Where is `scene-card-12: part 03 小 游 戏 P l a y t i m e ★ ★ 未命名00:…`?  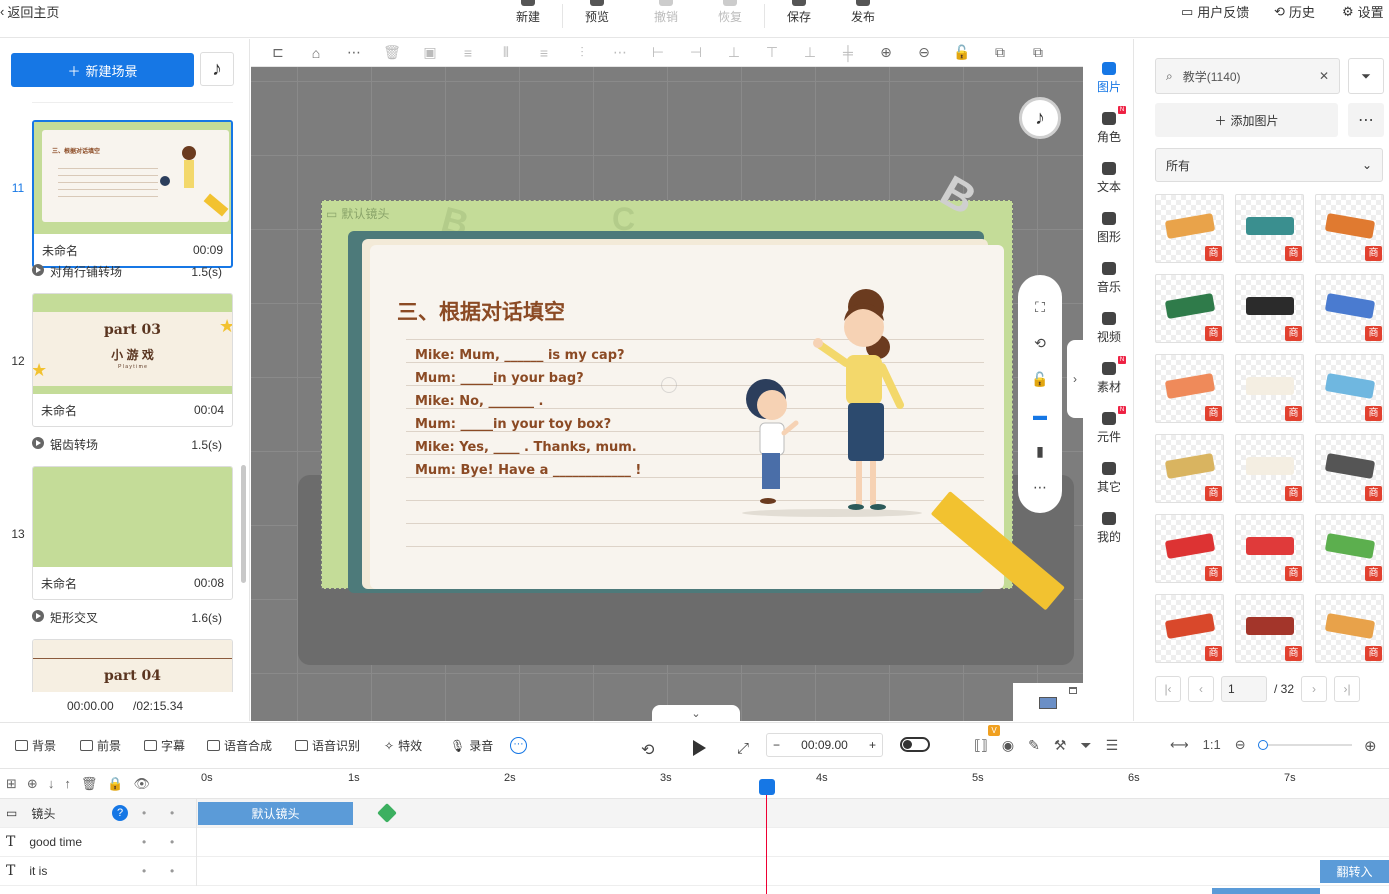
scene-card-12: part 03 小 游 戏 P l a y t i m e ★ ★ 未命名00:… is located at coordinates (132, 360).